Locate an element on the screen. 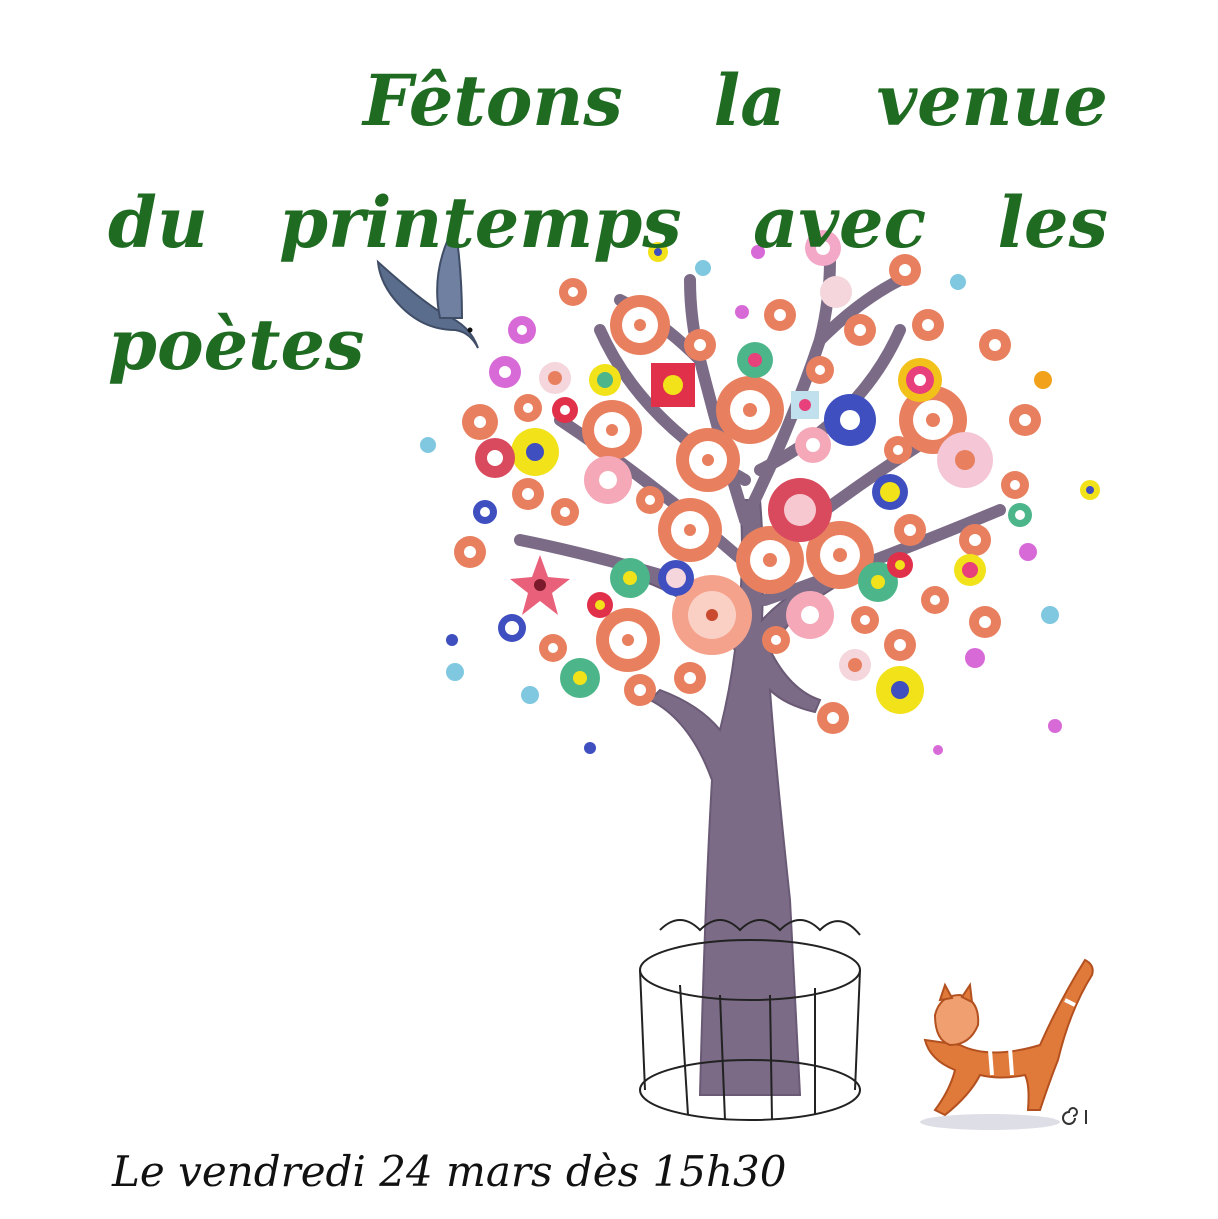 The height and width of the screenshot is (1219, 1218). event-date: Le vendredi 24 mars dès 15h30 is located at coordinates (449, 1171).